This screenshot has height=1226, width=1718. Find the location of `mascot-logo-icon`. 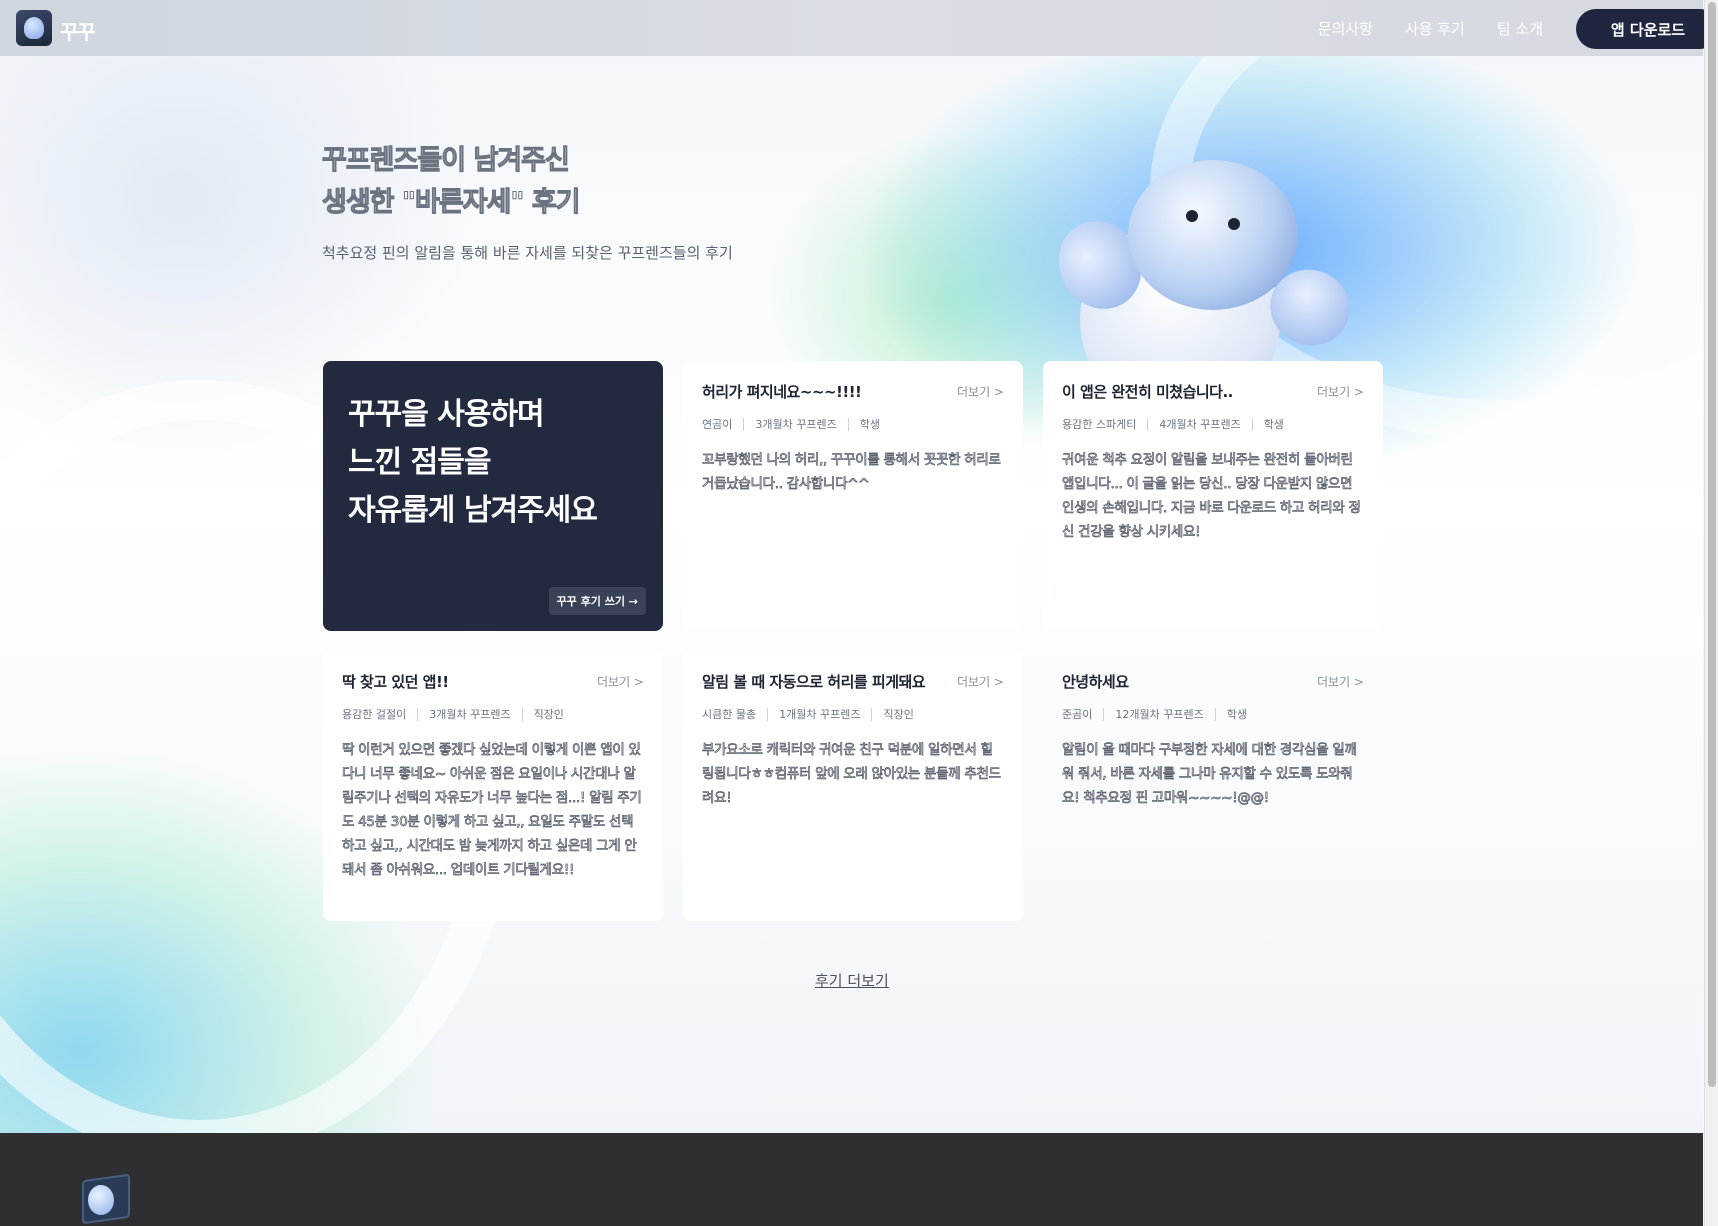

mascot-logo-icon is located at coordinates (34, 28).